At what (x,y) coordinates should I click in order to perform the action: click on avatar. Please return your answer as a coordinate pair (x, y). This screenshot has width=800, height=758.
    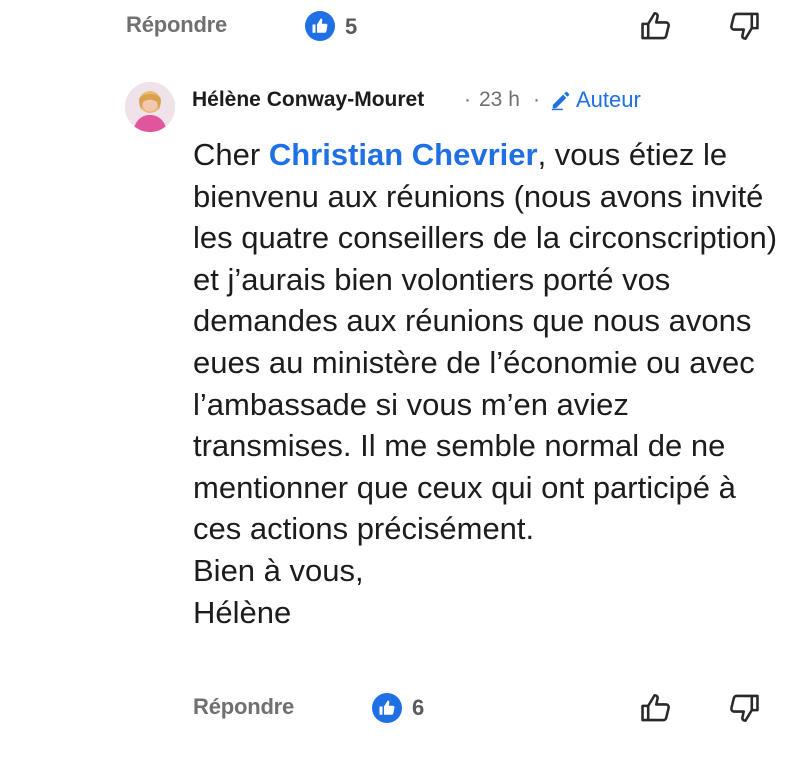
    Looking at the image, I should click on (150, 107).